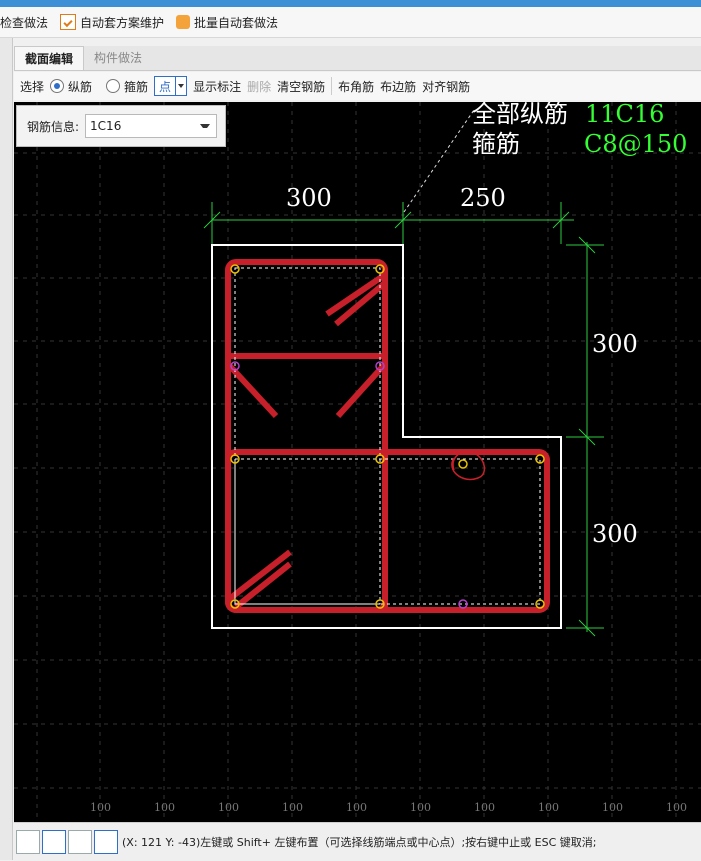 The height and width of the screenshot is (861, 701). Describe the element at coordinates (350, 22) in the screenshot. I see `main-toolbar: 检查做法 自动套方案维护 批量自动套做法` at that location.